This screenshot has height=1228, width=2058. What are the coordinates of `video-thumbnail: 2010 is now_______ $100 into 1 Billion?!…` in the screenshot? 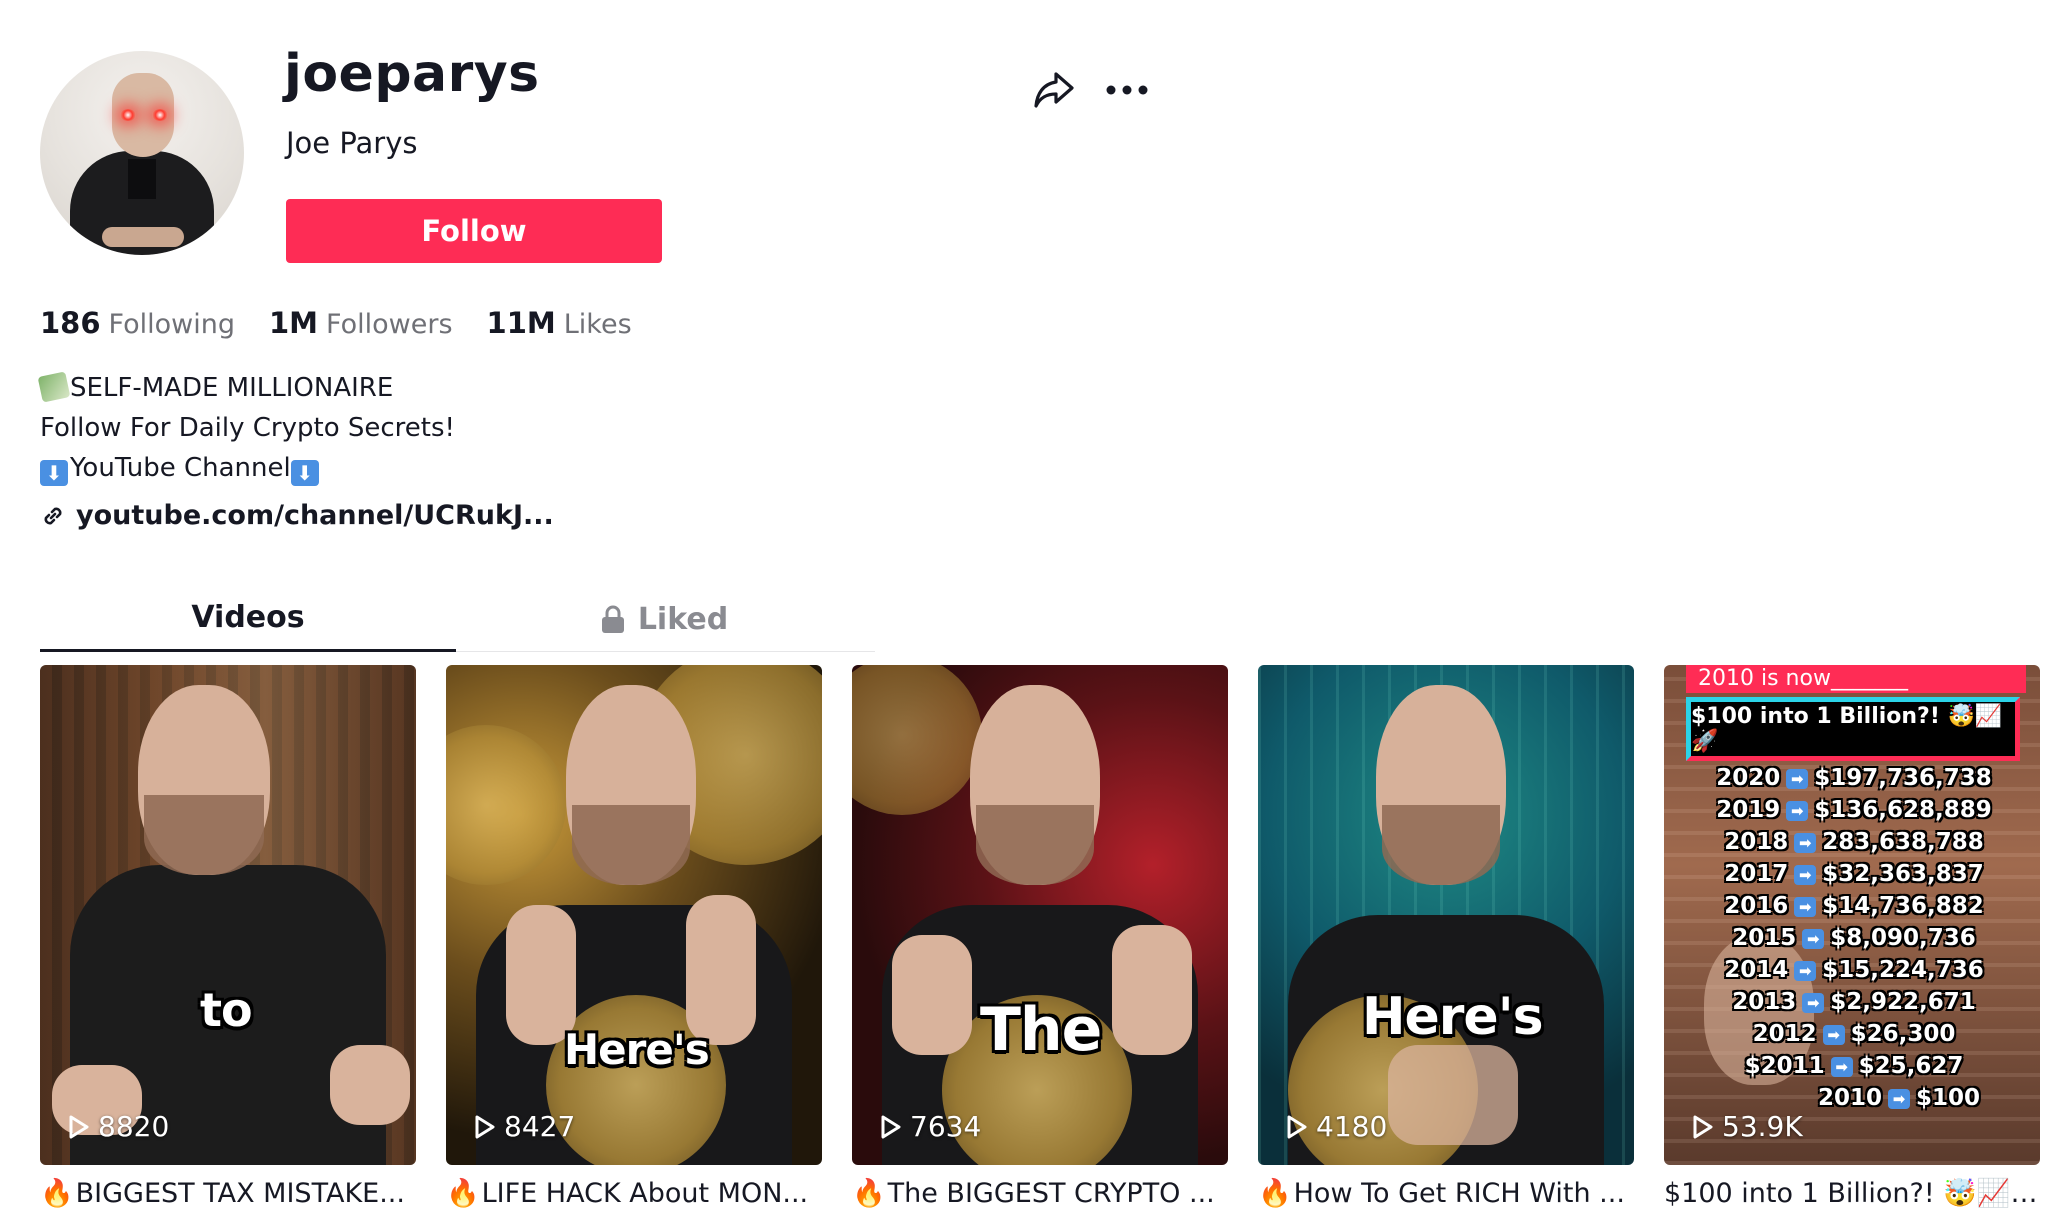 It's located at (1852, 915).